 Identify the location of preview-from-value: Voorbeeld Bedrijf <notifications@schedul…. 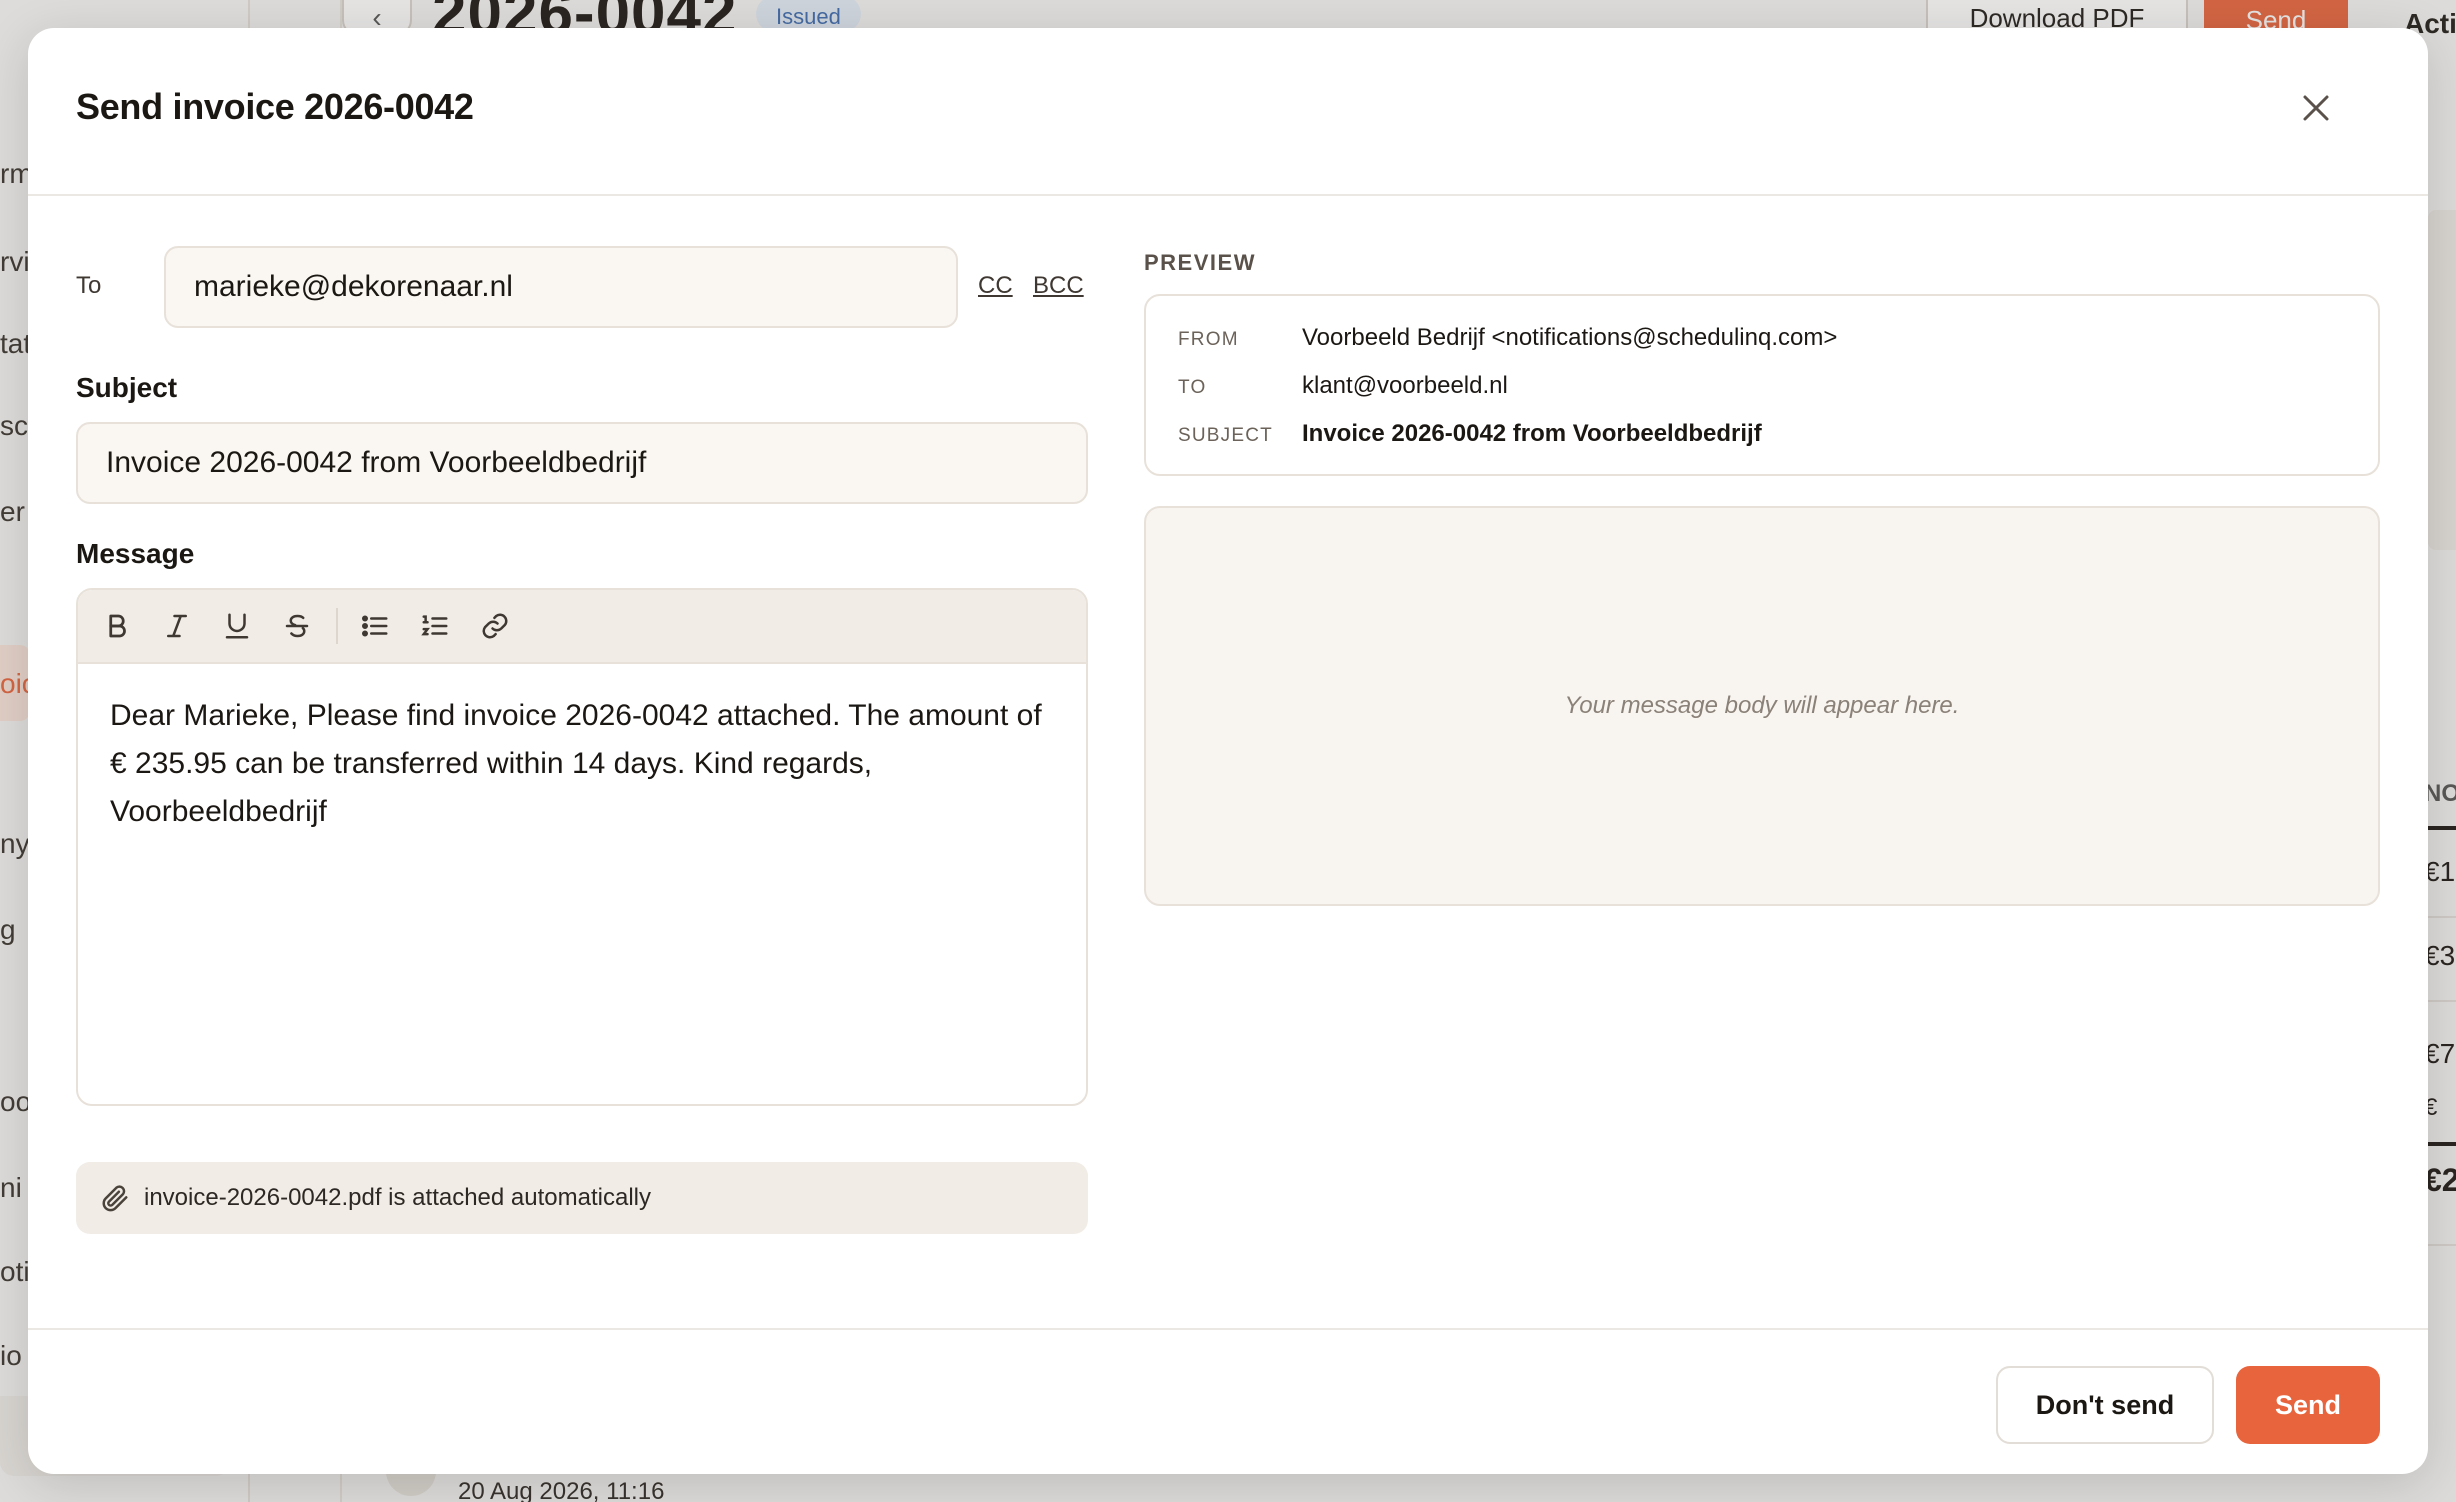
(1570, 337).